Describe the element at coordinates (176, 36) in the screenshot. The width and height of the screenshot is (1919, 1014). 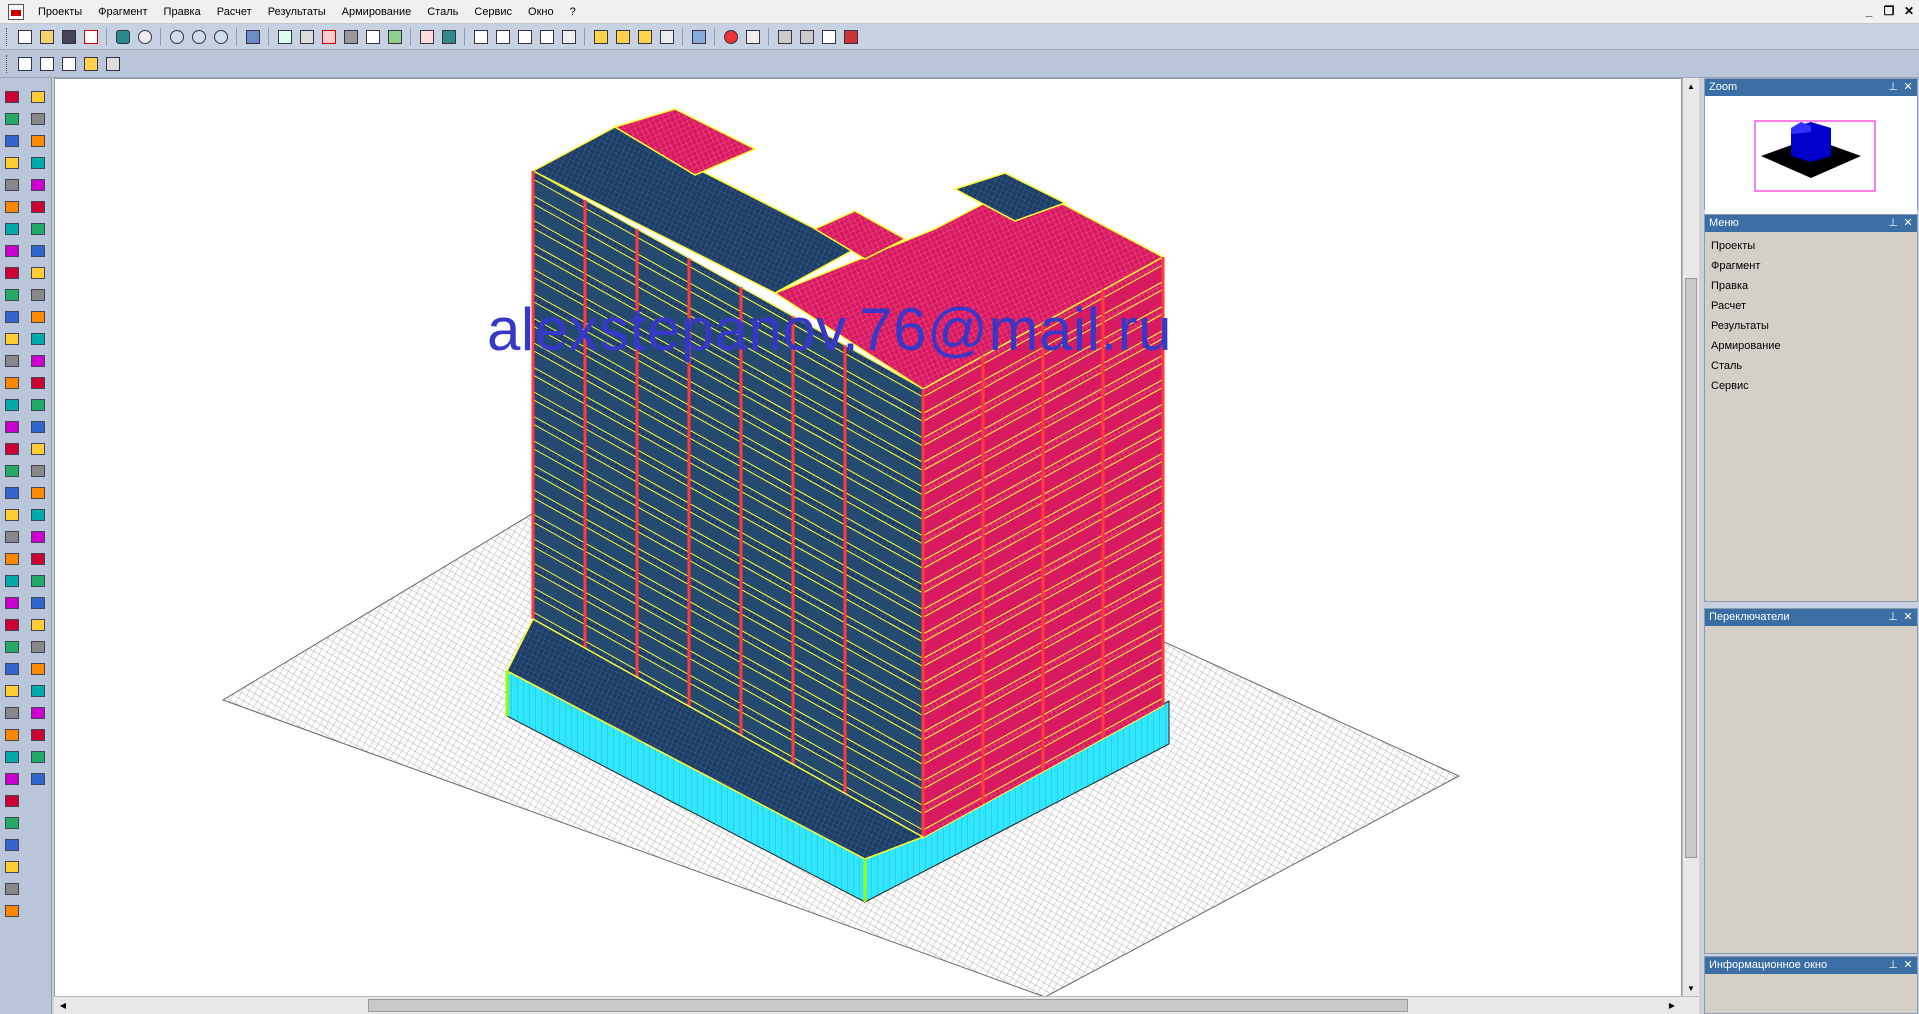
I see `zoom-button` at that location.